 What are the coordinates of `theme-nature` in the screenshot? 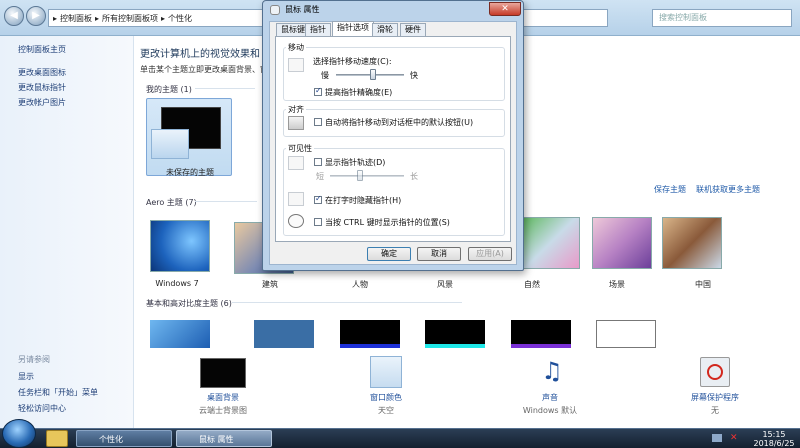 It's located at (550, 243).